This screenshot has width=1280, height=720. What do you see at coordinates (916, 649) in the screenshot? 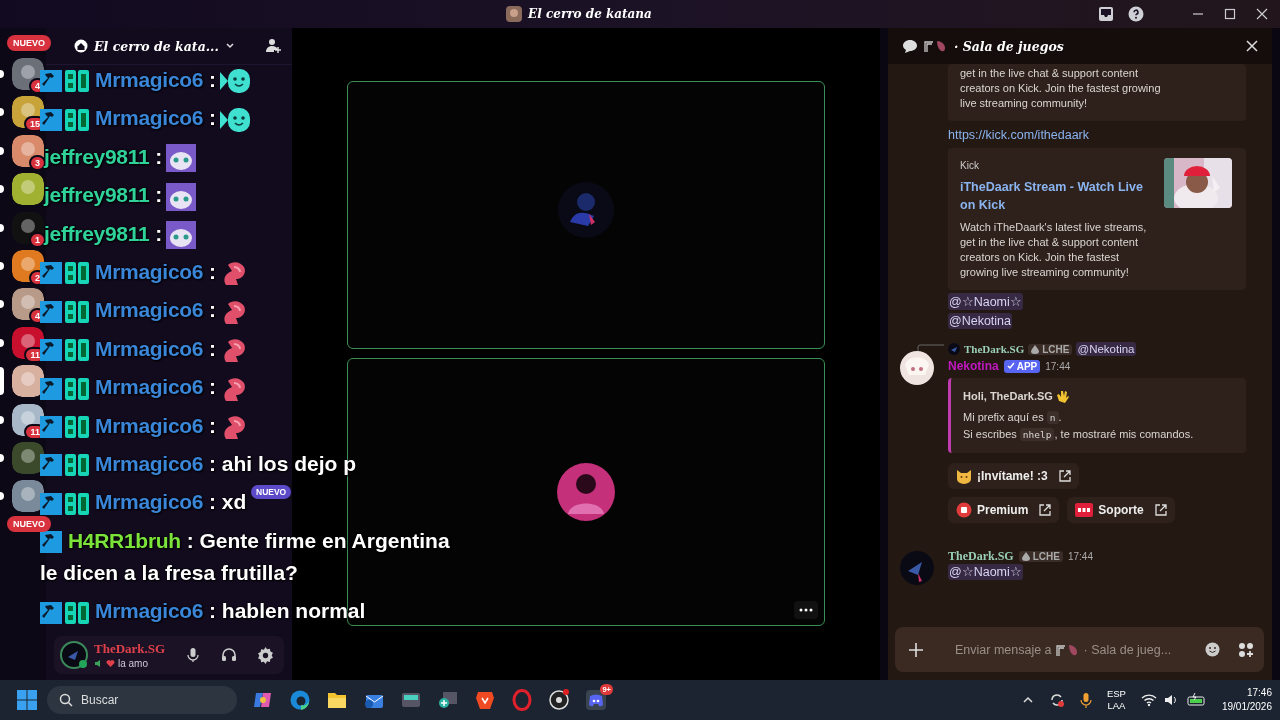
I see `add-icon` at bounding box center [916, 649].